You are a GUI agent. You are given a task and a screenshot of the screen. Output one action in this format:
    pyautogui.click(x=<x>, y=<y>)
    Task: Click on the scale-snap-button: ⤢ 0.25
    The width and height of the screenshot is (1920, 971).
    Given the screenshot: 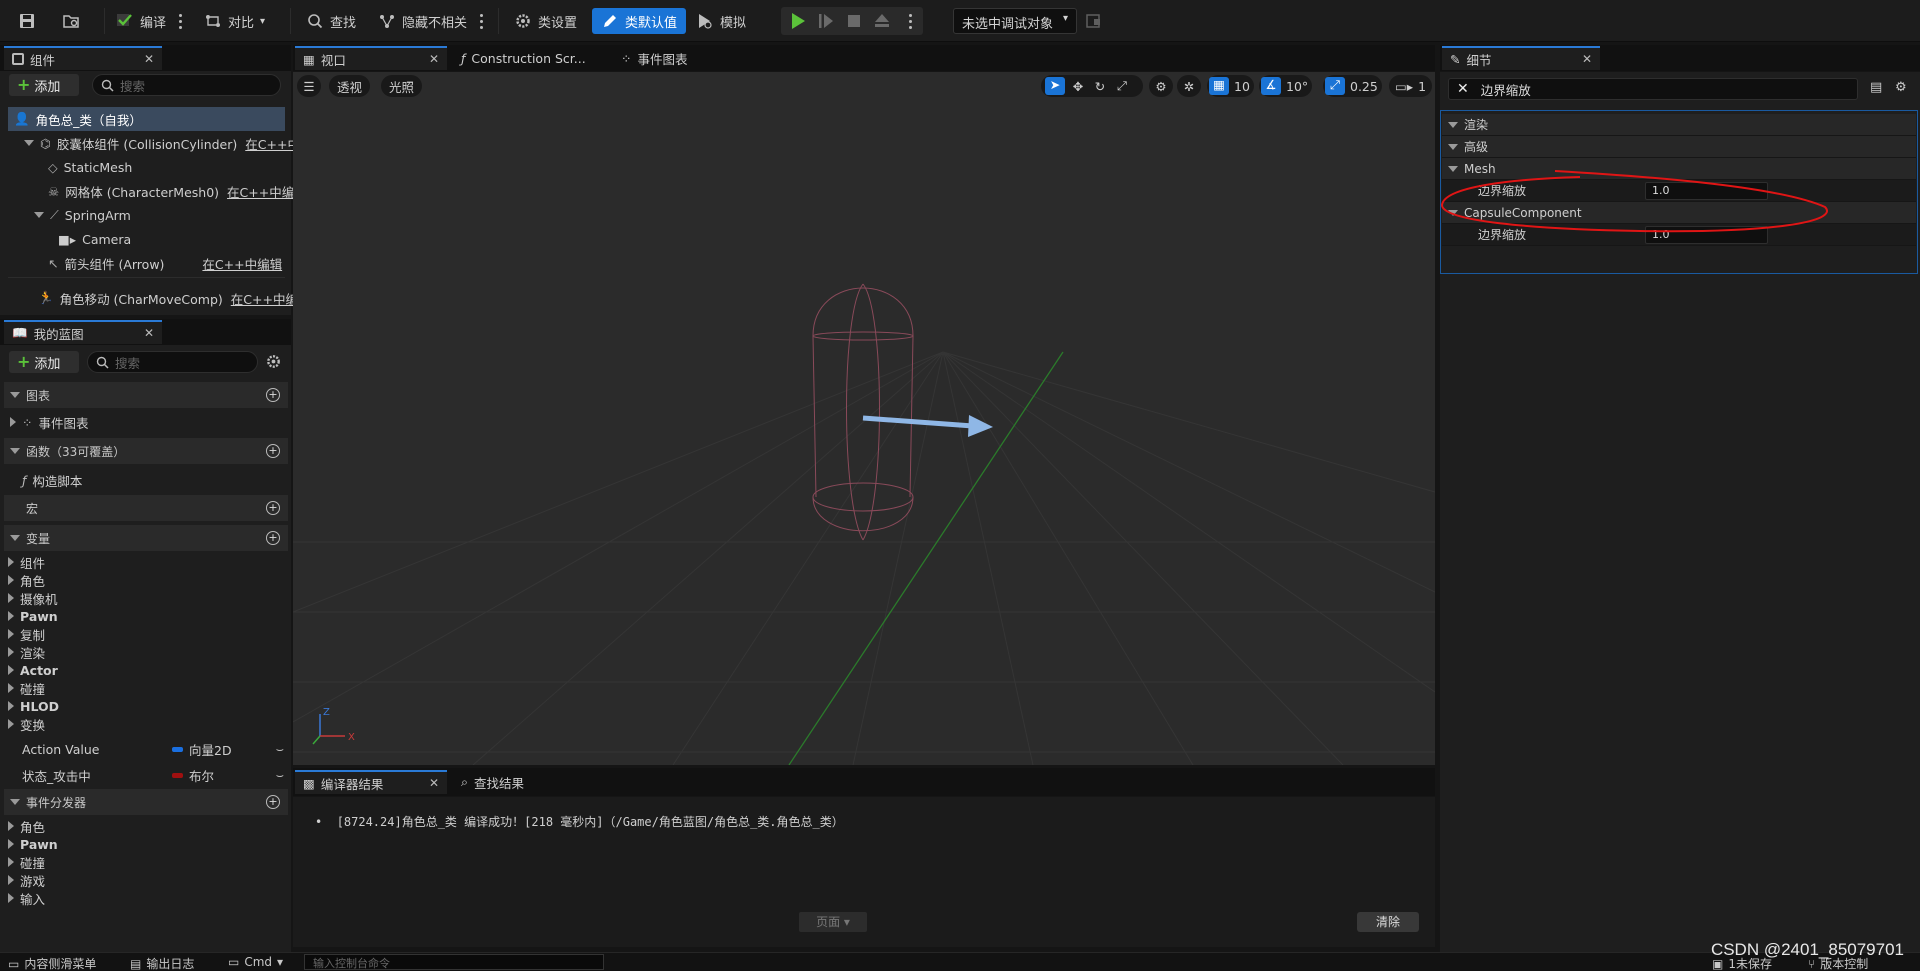 What is the action you would take?
    pyautogui.click(x=1352, y=86)
    